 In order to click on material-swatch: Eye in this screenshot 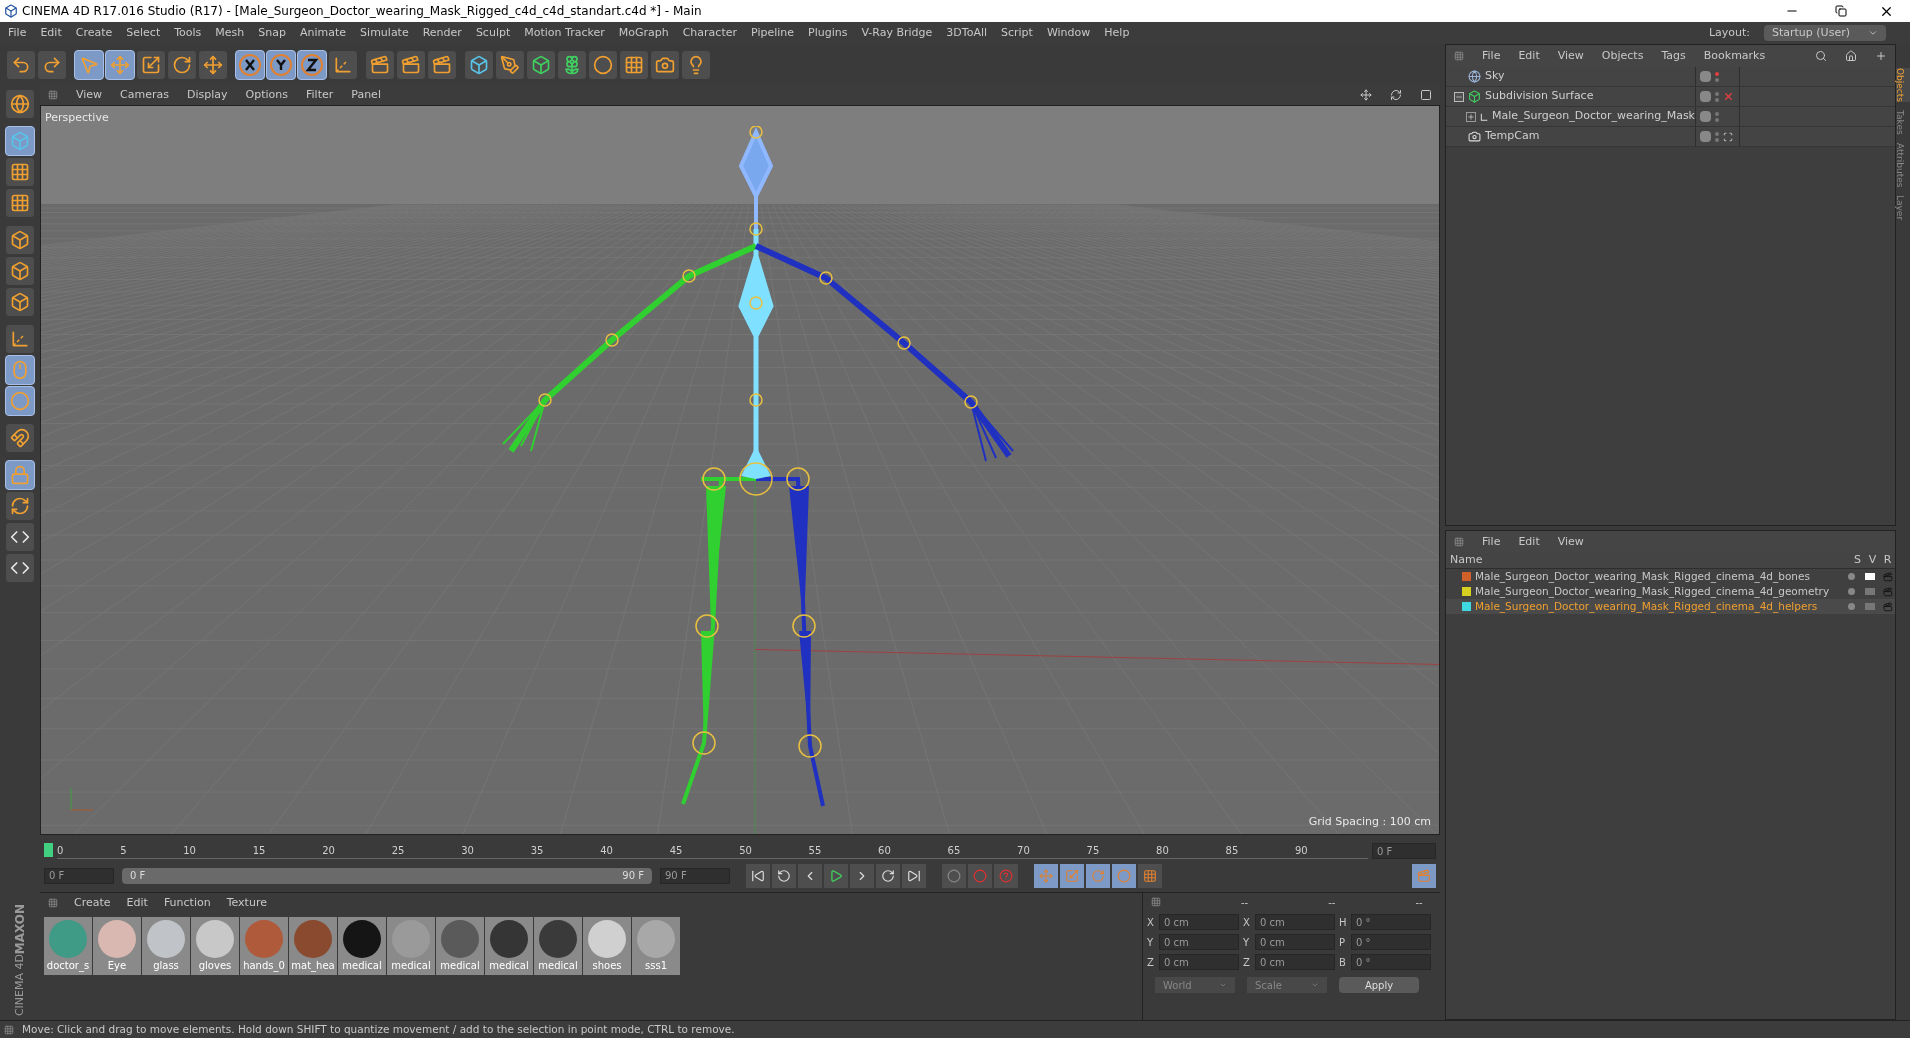, I will do `click(117, 946)`.